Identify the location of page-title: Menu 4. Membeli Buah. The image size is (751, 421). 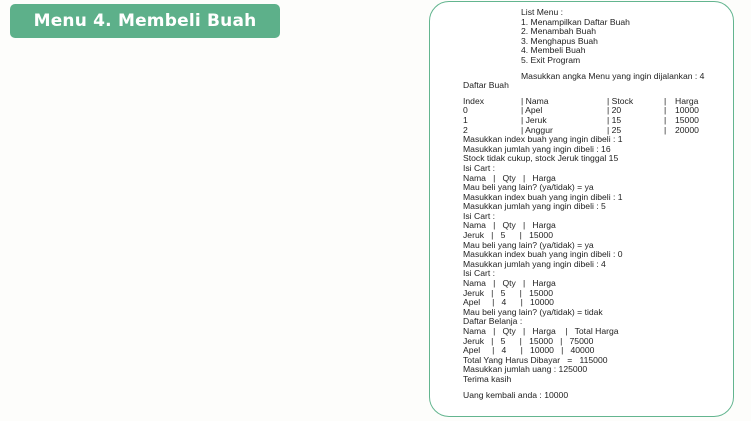
(145, 21).